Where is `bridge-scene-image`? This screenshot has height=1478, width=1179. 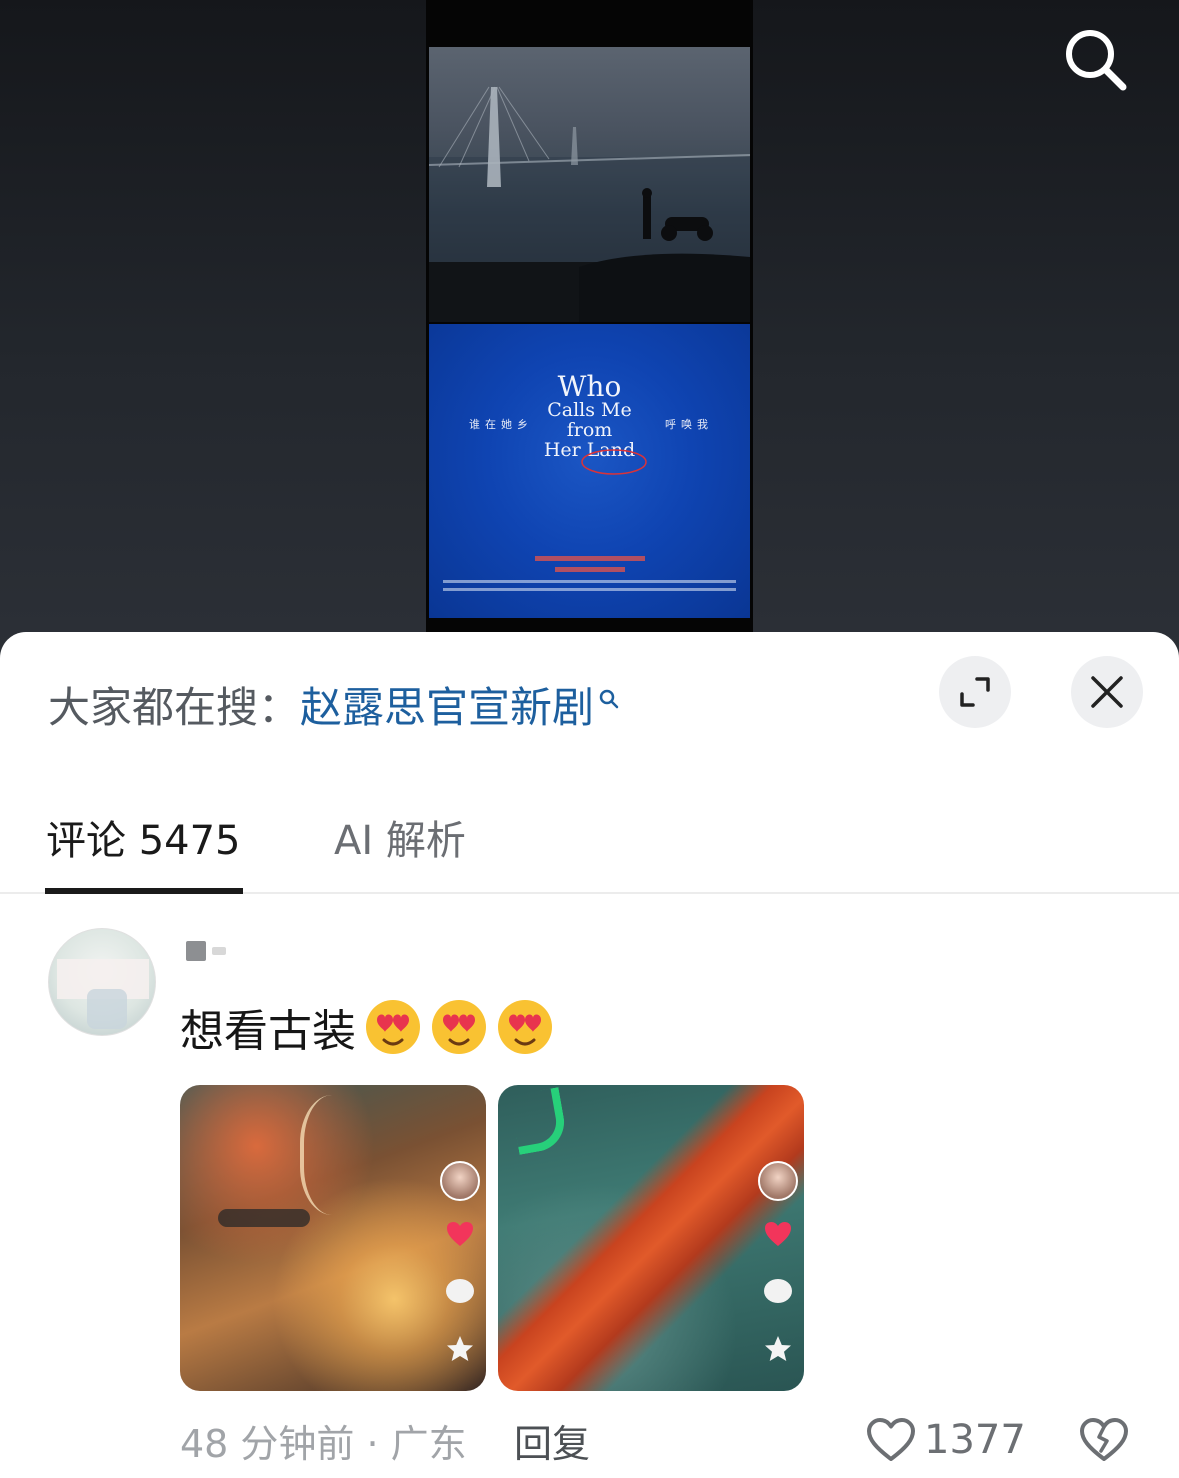 bridge-scene-image is located at coordinates (589, 184).